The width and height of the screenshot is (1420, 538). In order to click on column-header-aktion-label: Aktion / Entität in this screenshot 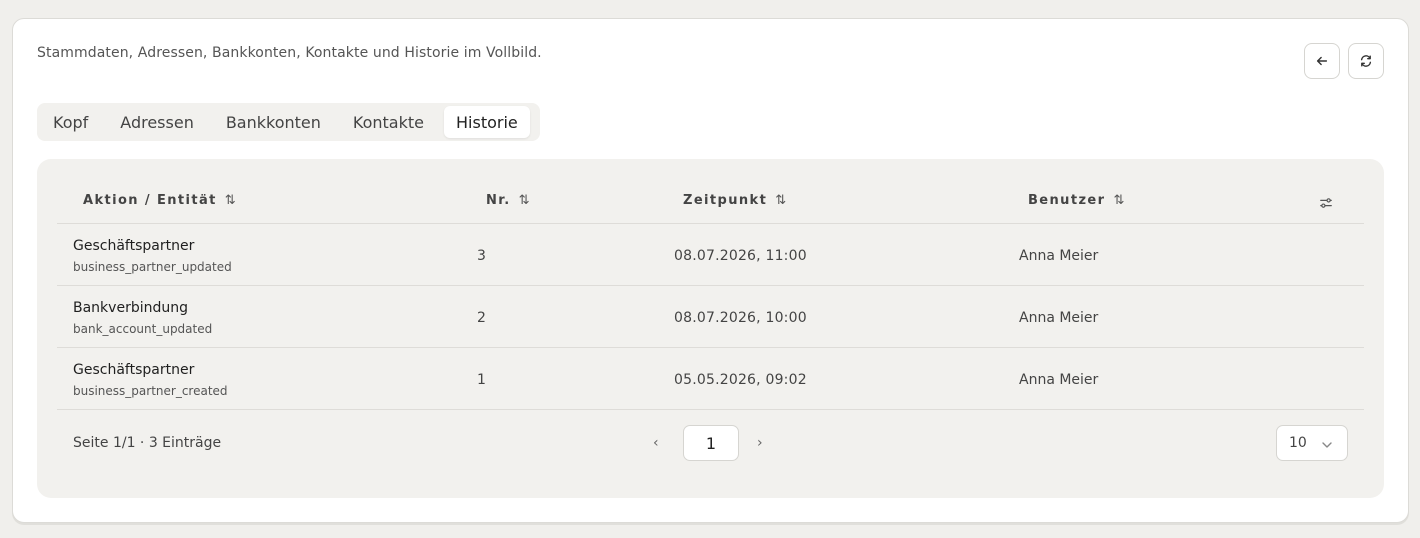, I will do `click(150, 200)`.